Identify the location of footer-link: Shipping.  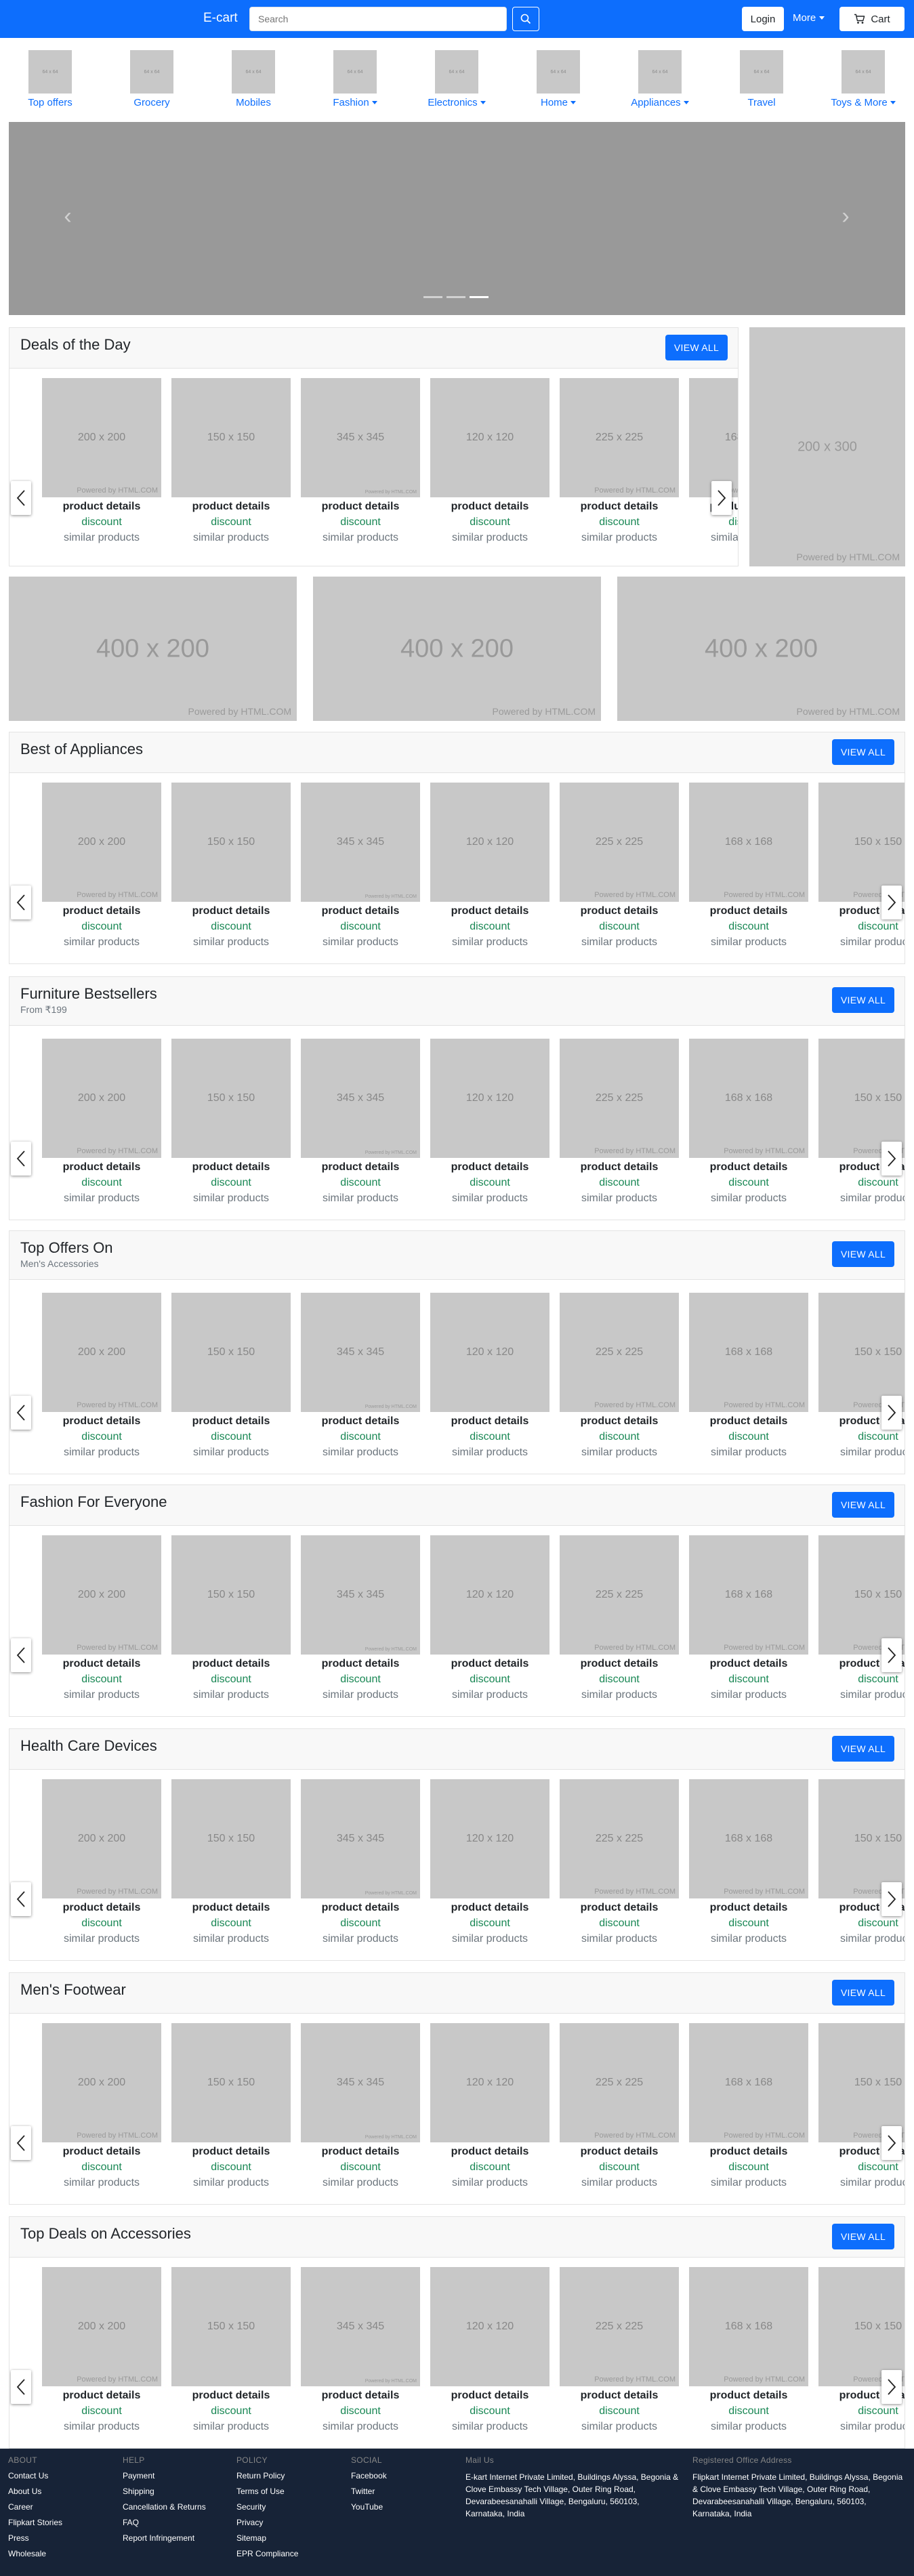
(164, 2491).